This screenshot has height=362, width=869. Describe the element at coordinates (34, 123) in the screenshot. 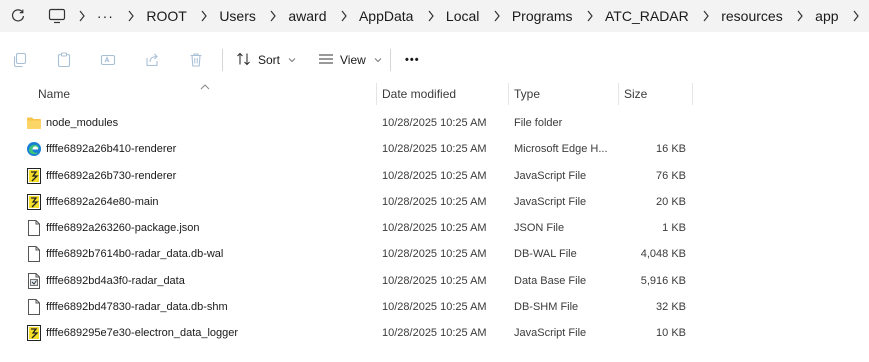

I see `folder-icon` at that location.